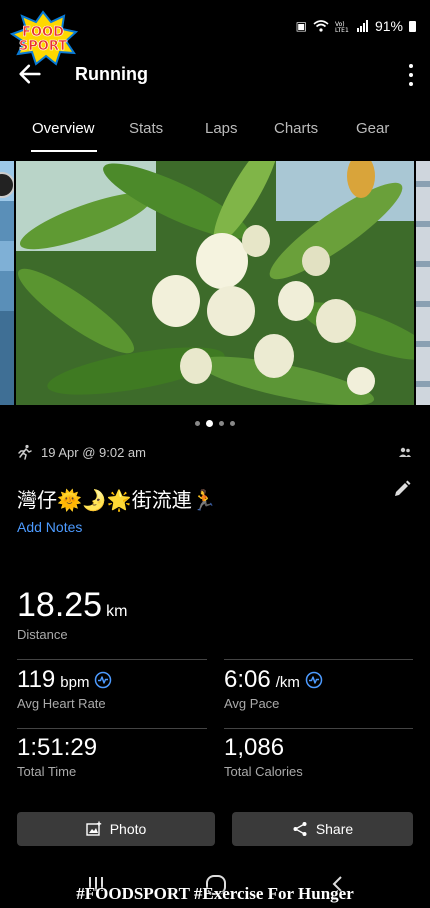 This screenshot has height=908, width=430. I want to click on privacy-people-icon, so click(405, 453).